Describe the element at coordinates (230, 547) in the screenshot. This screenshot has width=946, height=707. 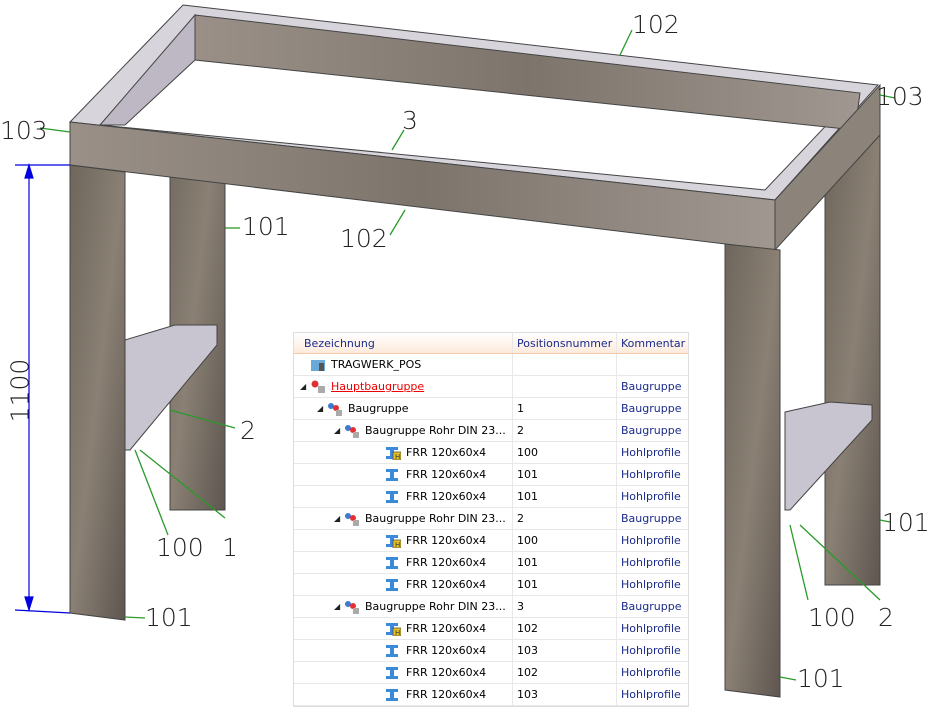
I see `label-1: 1` at that location.